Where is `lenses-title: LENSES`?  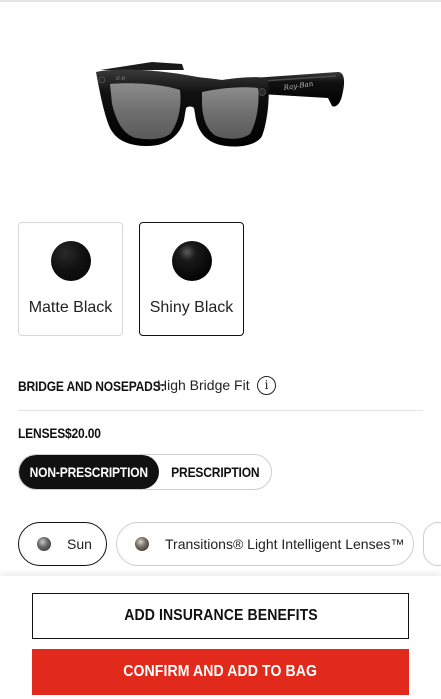
lenses-title: LENSES is located at coordinates (42, 433).